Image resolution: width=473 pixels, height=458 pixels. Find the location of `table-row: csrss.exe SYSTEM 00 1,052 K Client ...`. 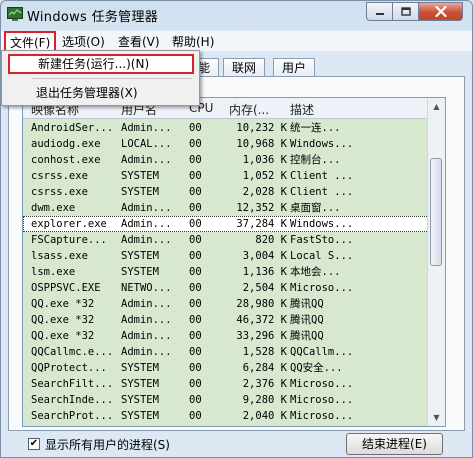

table-row: csrss.exe SYSTEM 00 1,052 K Client ... is located at coordinates (234, 176).